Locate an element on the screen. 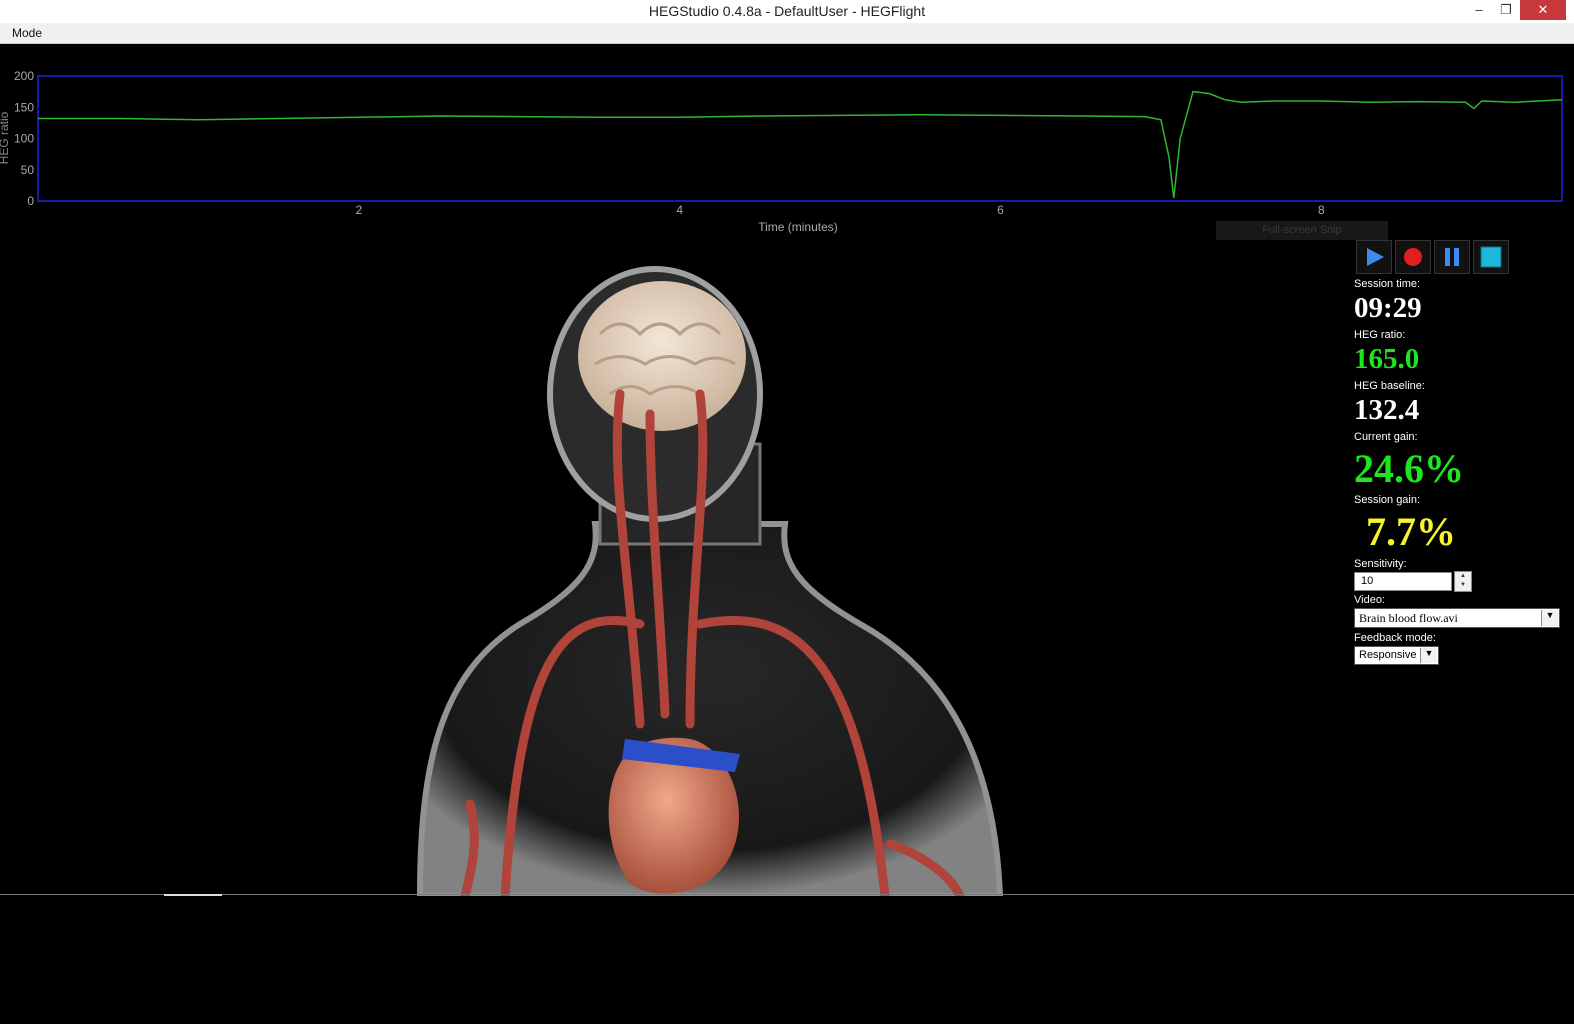 The height and width of the screenshot is (1024, 1574). heg-baseline-label: HEG baseline: is located at coordinates (1389, 386).